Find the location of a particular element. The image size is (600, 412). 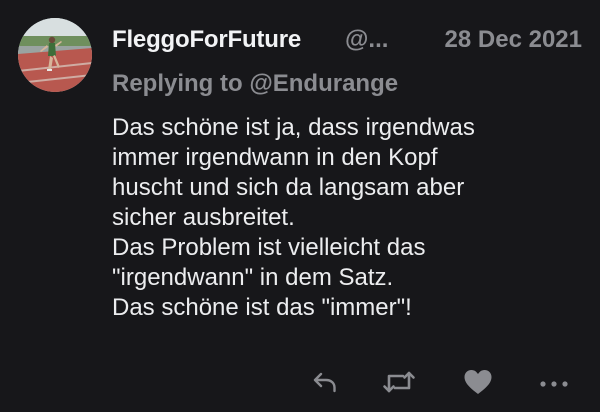

display-name: FleggoForFuture is located at coordinates (206, 40).